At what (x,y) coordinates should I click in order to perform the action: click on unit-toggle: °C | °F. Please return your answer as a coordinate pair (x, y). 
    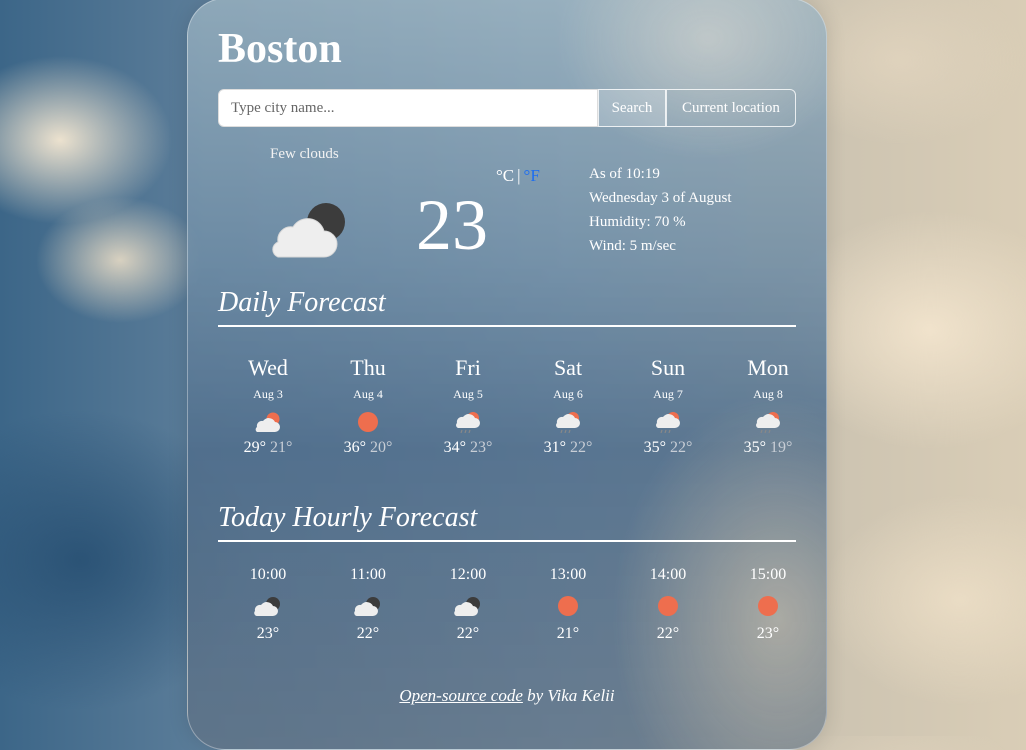
    Looking at the image, I should click on (518, 176).